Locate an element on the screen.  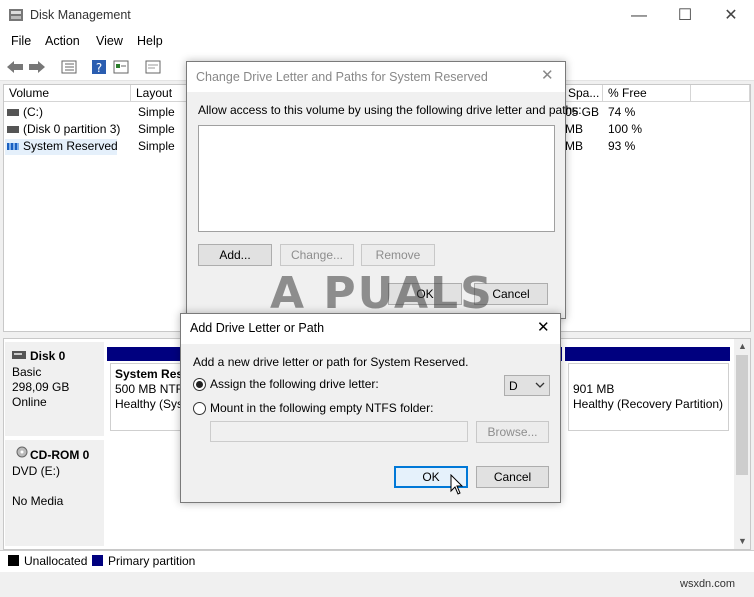
cdrom-0-type: DVD (E:) is located at coordinates (36, 471).